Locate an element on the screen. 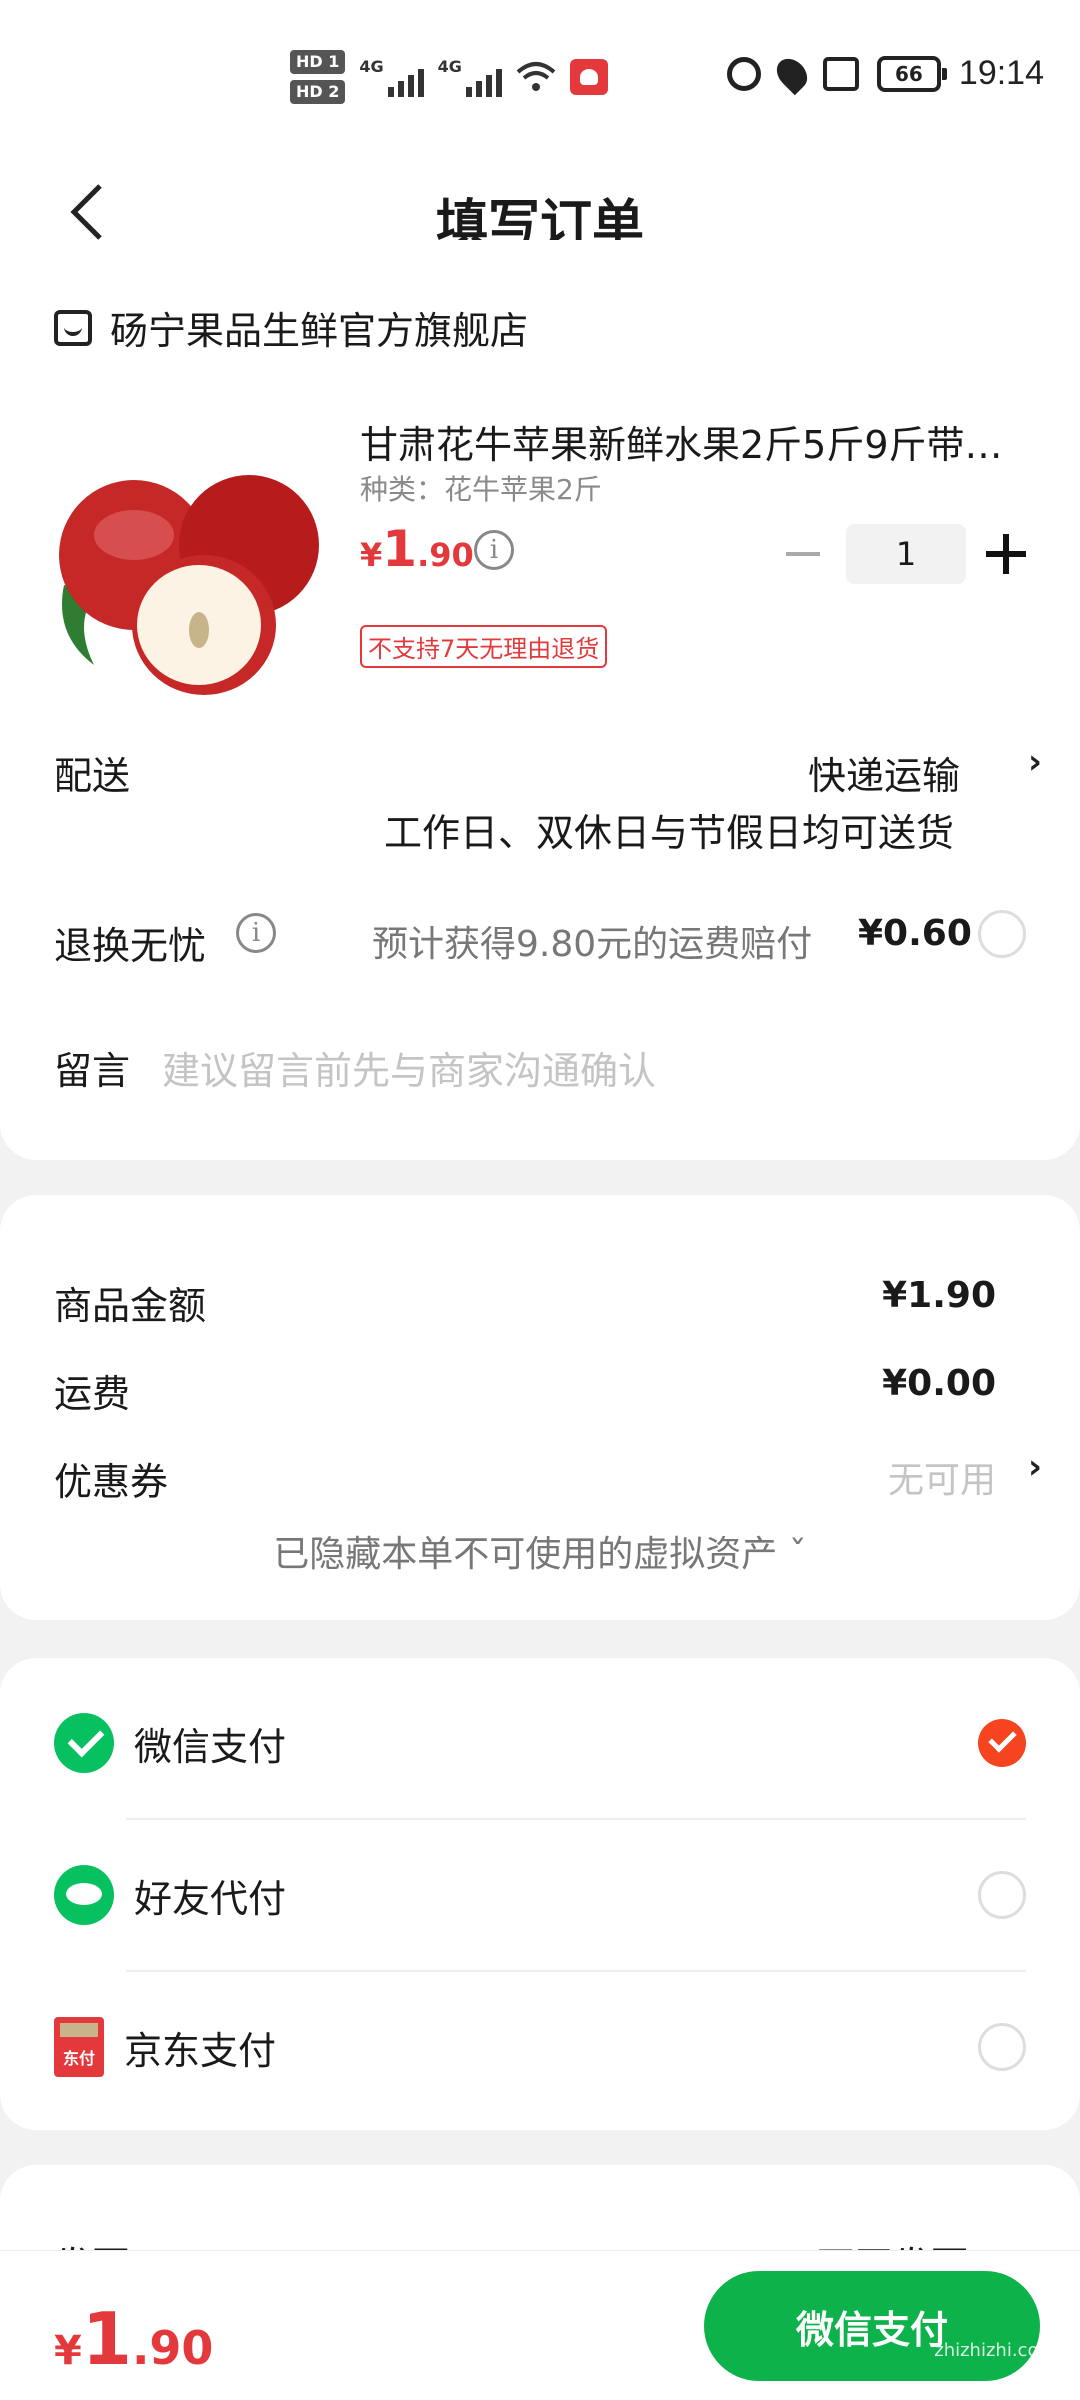 This screenshot has width=1080, height=2400. return-label: 退换无忧 is located at coordinates (130, 946).